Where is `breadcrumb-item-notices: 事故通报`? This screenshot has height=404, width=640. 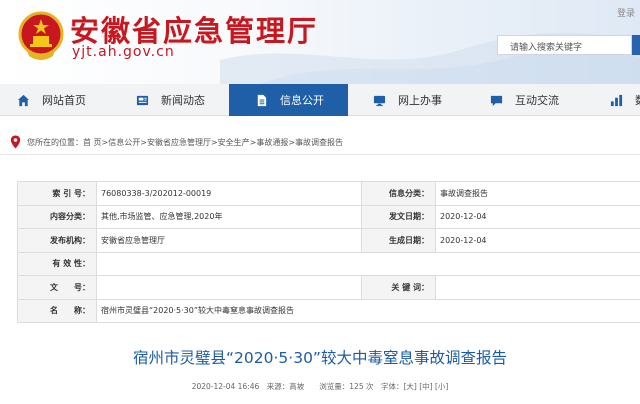
breadcrumb-item-notices: 事故通报 is located at coordinates (272, 142).